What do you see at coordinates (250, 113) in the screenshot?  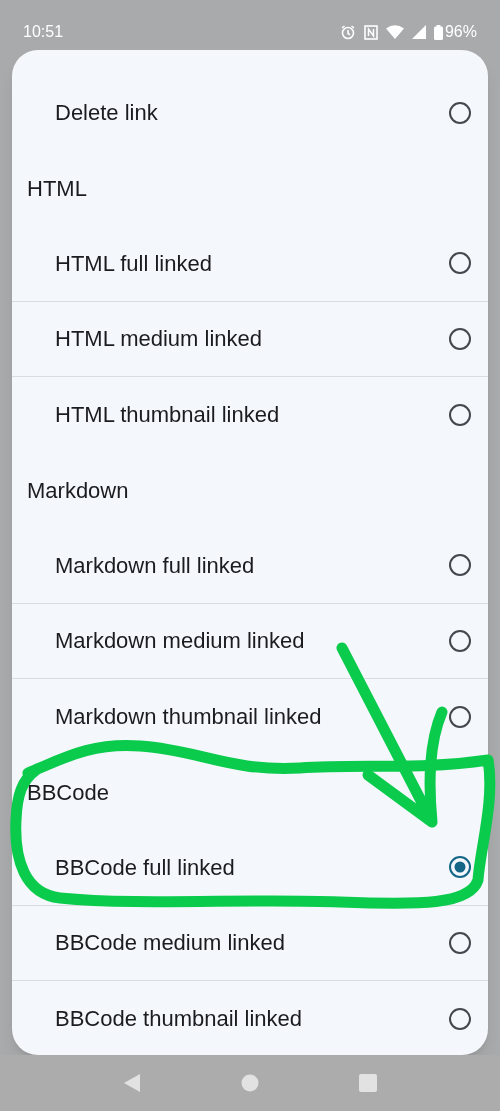 I see `radio-option: Delete link` at bounding box center [250, 113].